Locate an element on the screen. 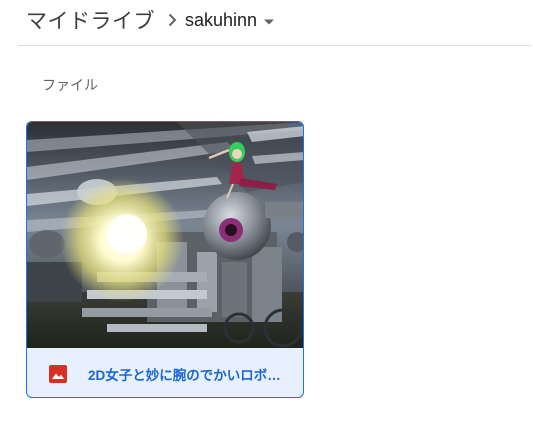 This screenshot has height=427, width=533. breadcrumb-header: マイドライブ sakuhinn is located at coordinates (266, 23).